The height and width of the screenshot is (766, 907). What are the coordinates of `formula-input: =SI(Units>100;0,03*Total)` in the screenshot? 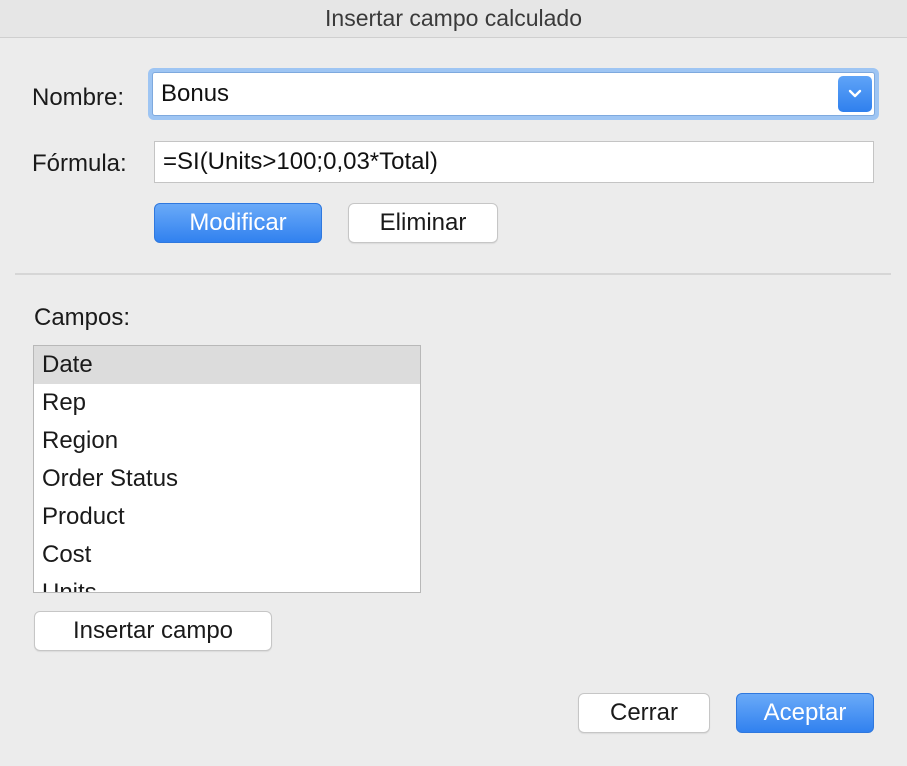 It's located at (514, 162).